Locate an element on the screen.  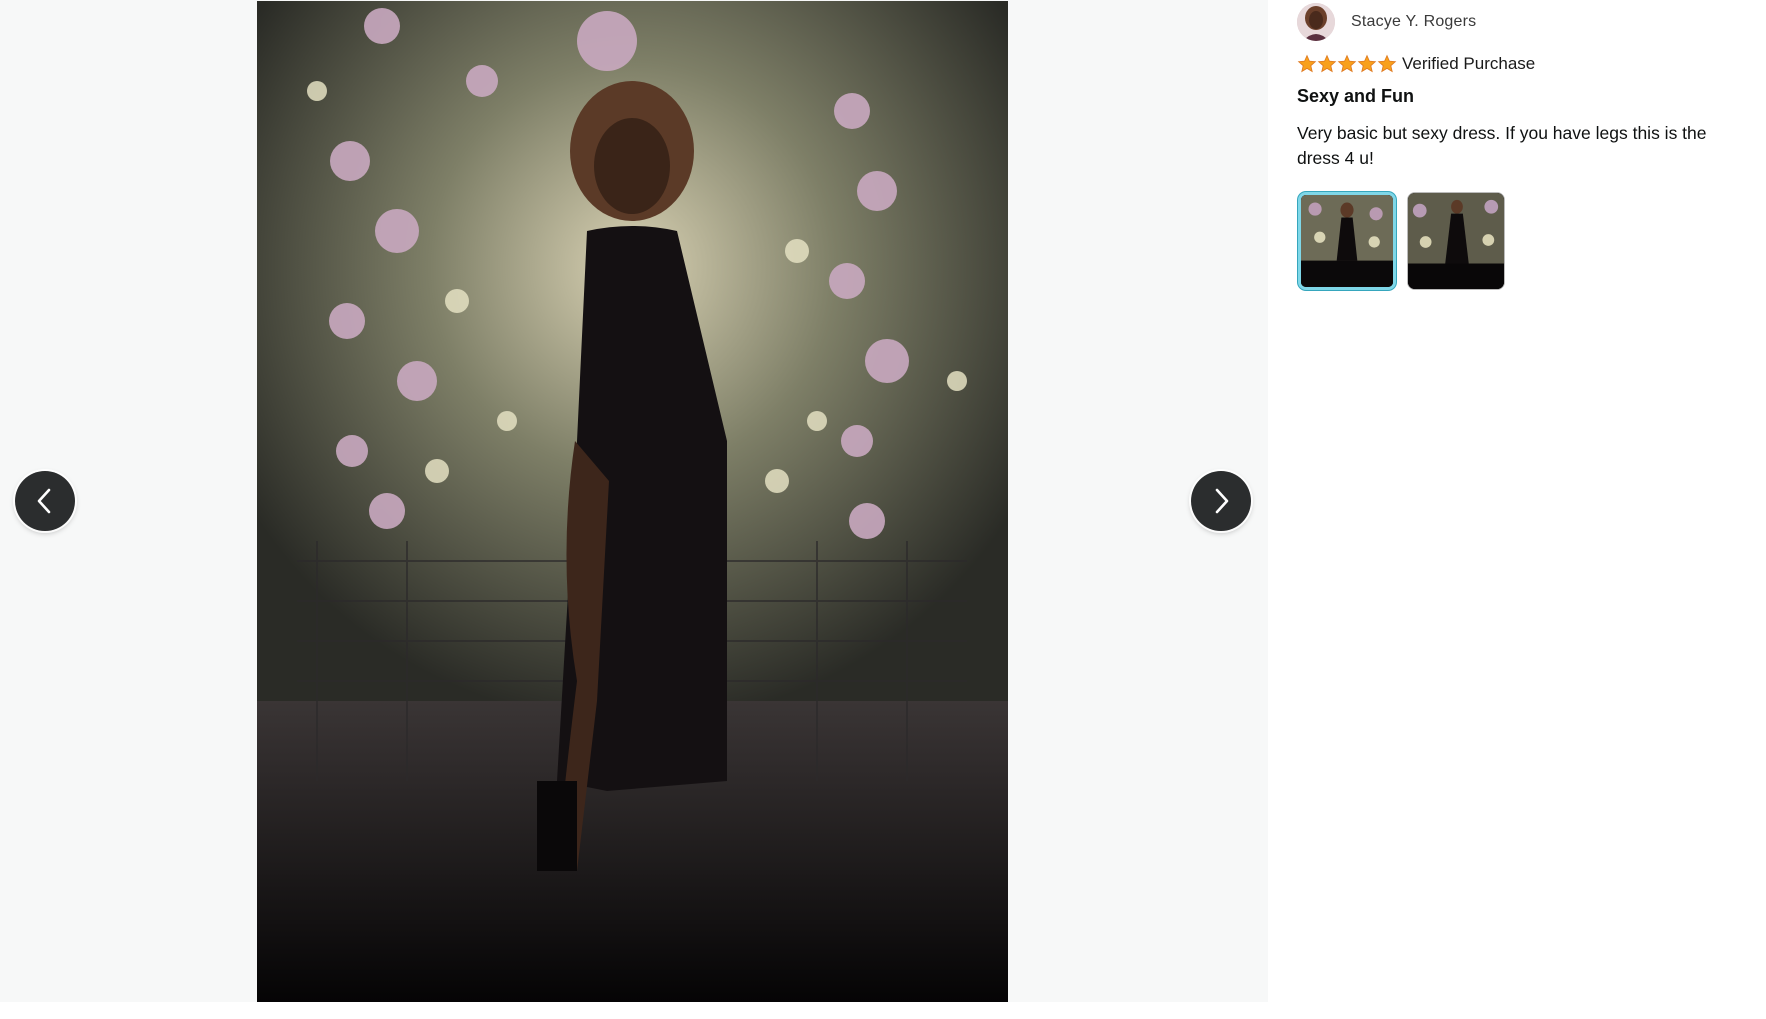
chevron-right-icon is located at coordinates (1222, 501).